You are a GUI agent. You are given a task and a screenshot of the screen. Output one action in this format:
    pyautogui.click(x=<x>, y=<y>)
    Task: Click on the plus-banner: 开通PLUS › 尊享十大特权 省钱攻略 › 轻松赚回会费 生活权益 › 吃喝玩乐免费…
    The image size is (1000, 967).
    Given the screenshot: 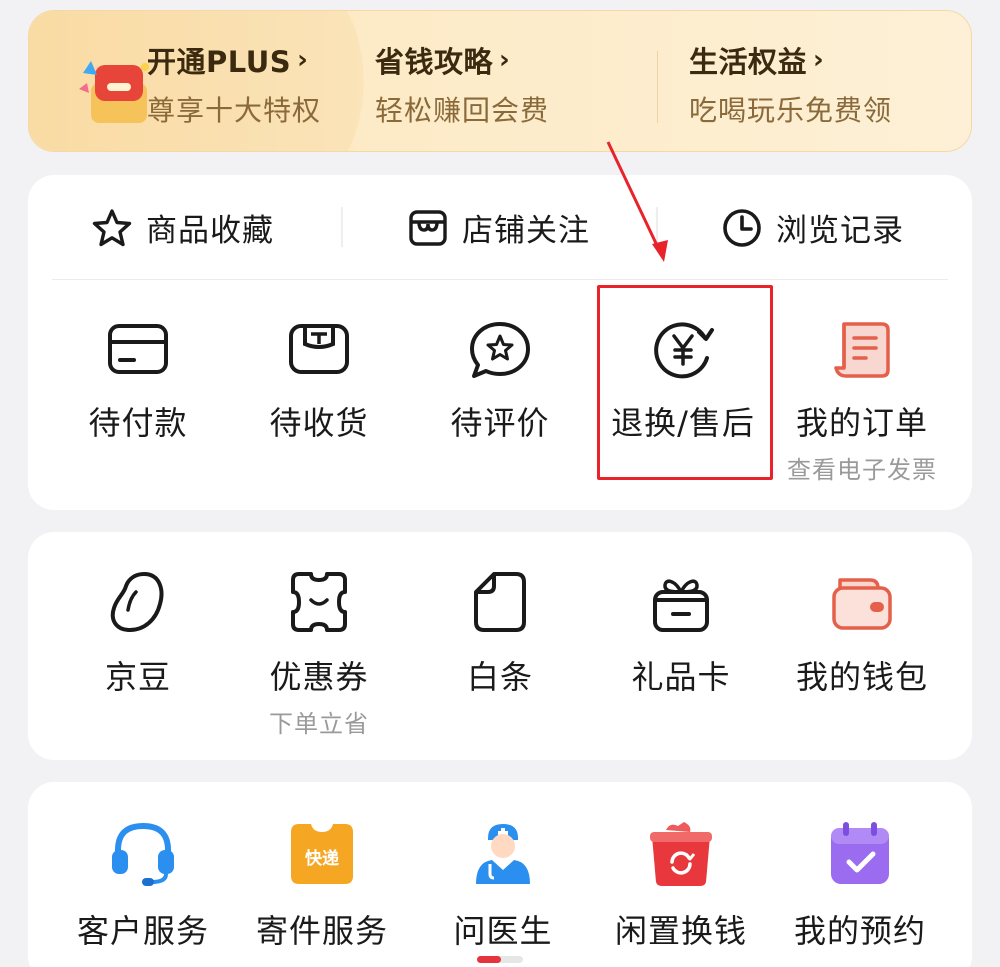 What is the action you would take?
    pyautogui.click(x=500, y=81)
    